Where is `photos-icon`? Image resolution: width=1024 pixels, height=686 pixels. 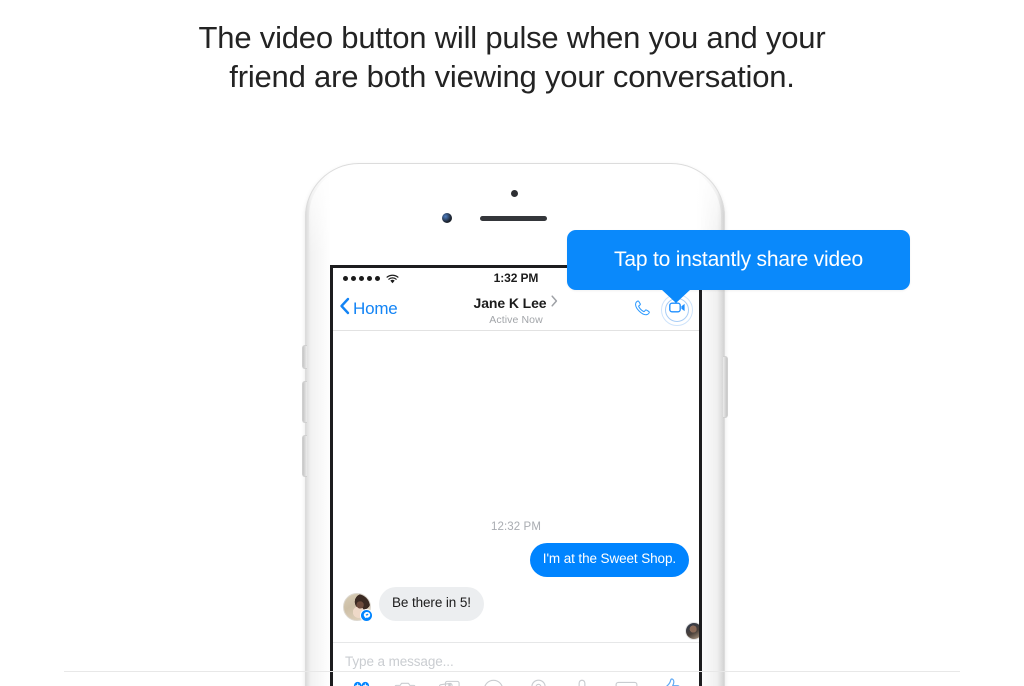 photos-icon is located at coordinates (450, 681).